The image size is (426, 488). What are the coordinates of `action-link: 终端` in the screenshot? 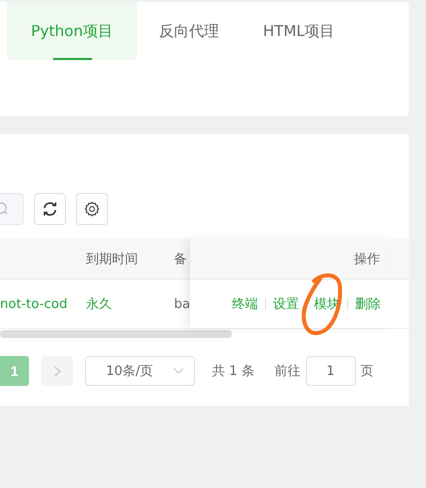 It's located at (245, 304).